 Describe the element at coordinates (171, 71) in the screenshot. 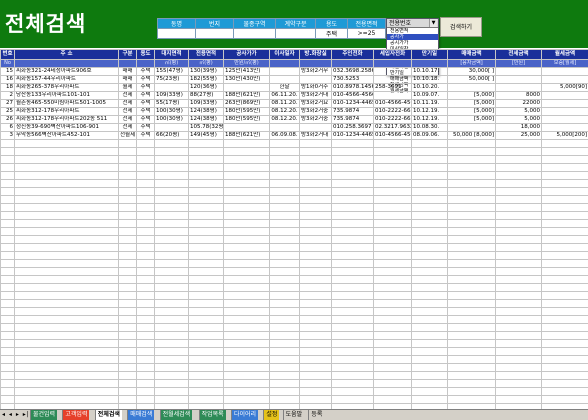

I see `table-cell: 155(47평)` at that location.